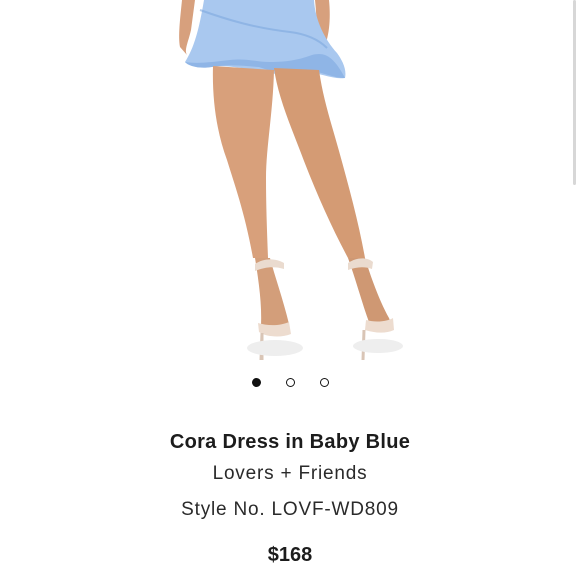 This screenshot has height=580, width=580. Describe the element at coordinates (290, 442) in the screenshot. I see `product-name: Cora Dress in Baby Blue` at that location.